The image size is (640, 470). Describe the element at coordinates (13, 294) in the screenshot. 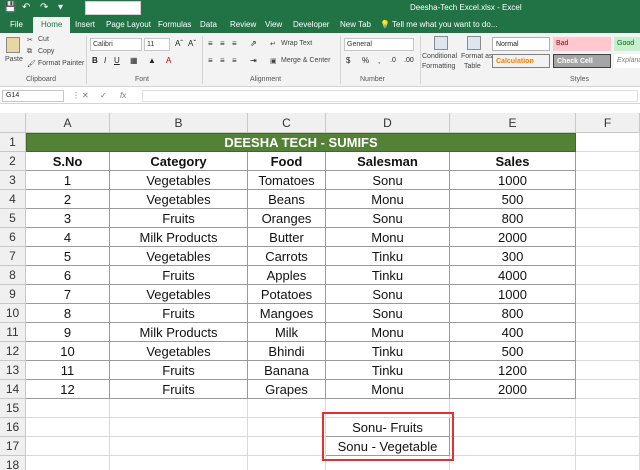

I see `row-header-9: 9` at that location.